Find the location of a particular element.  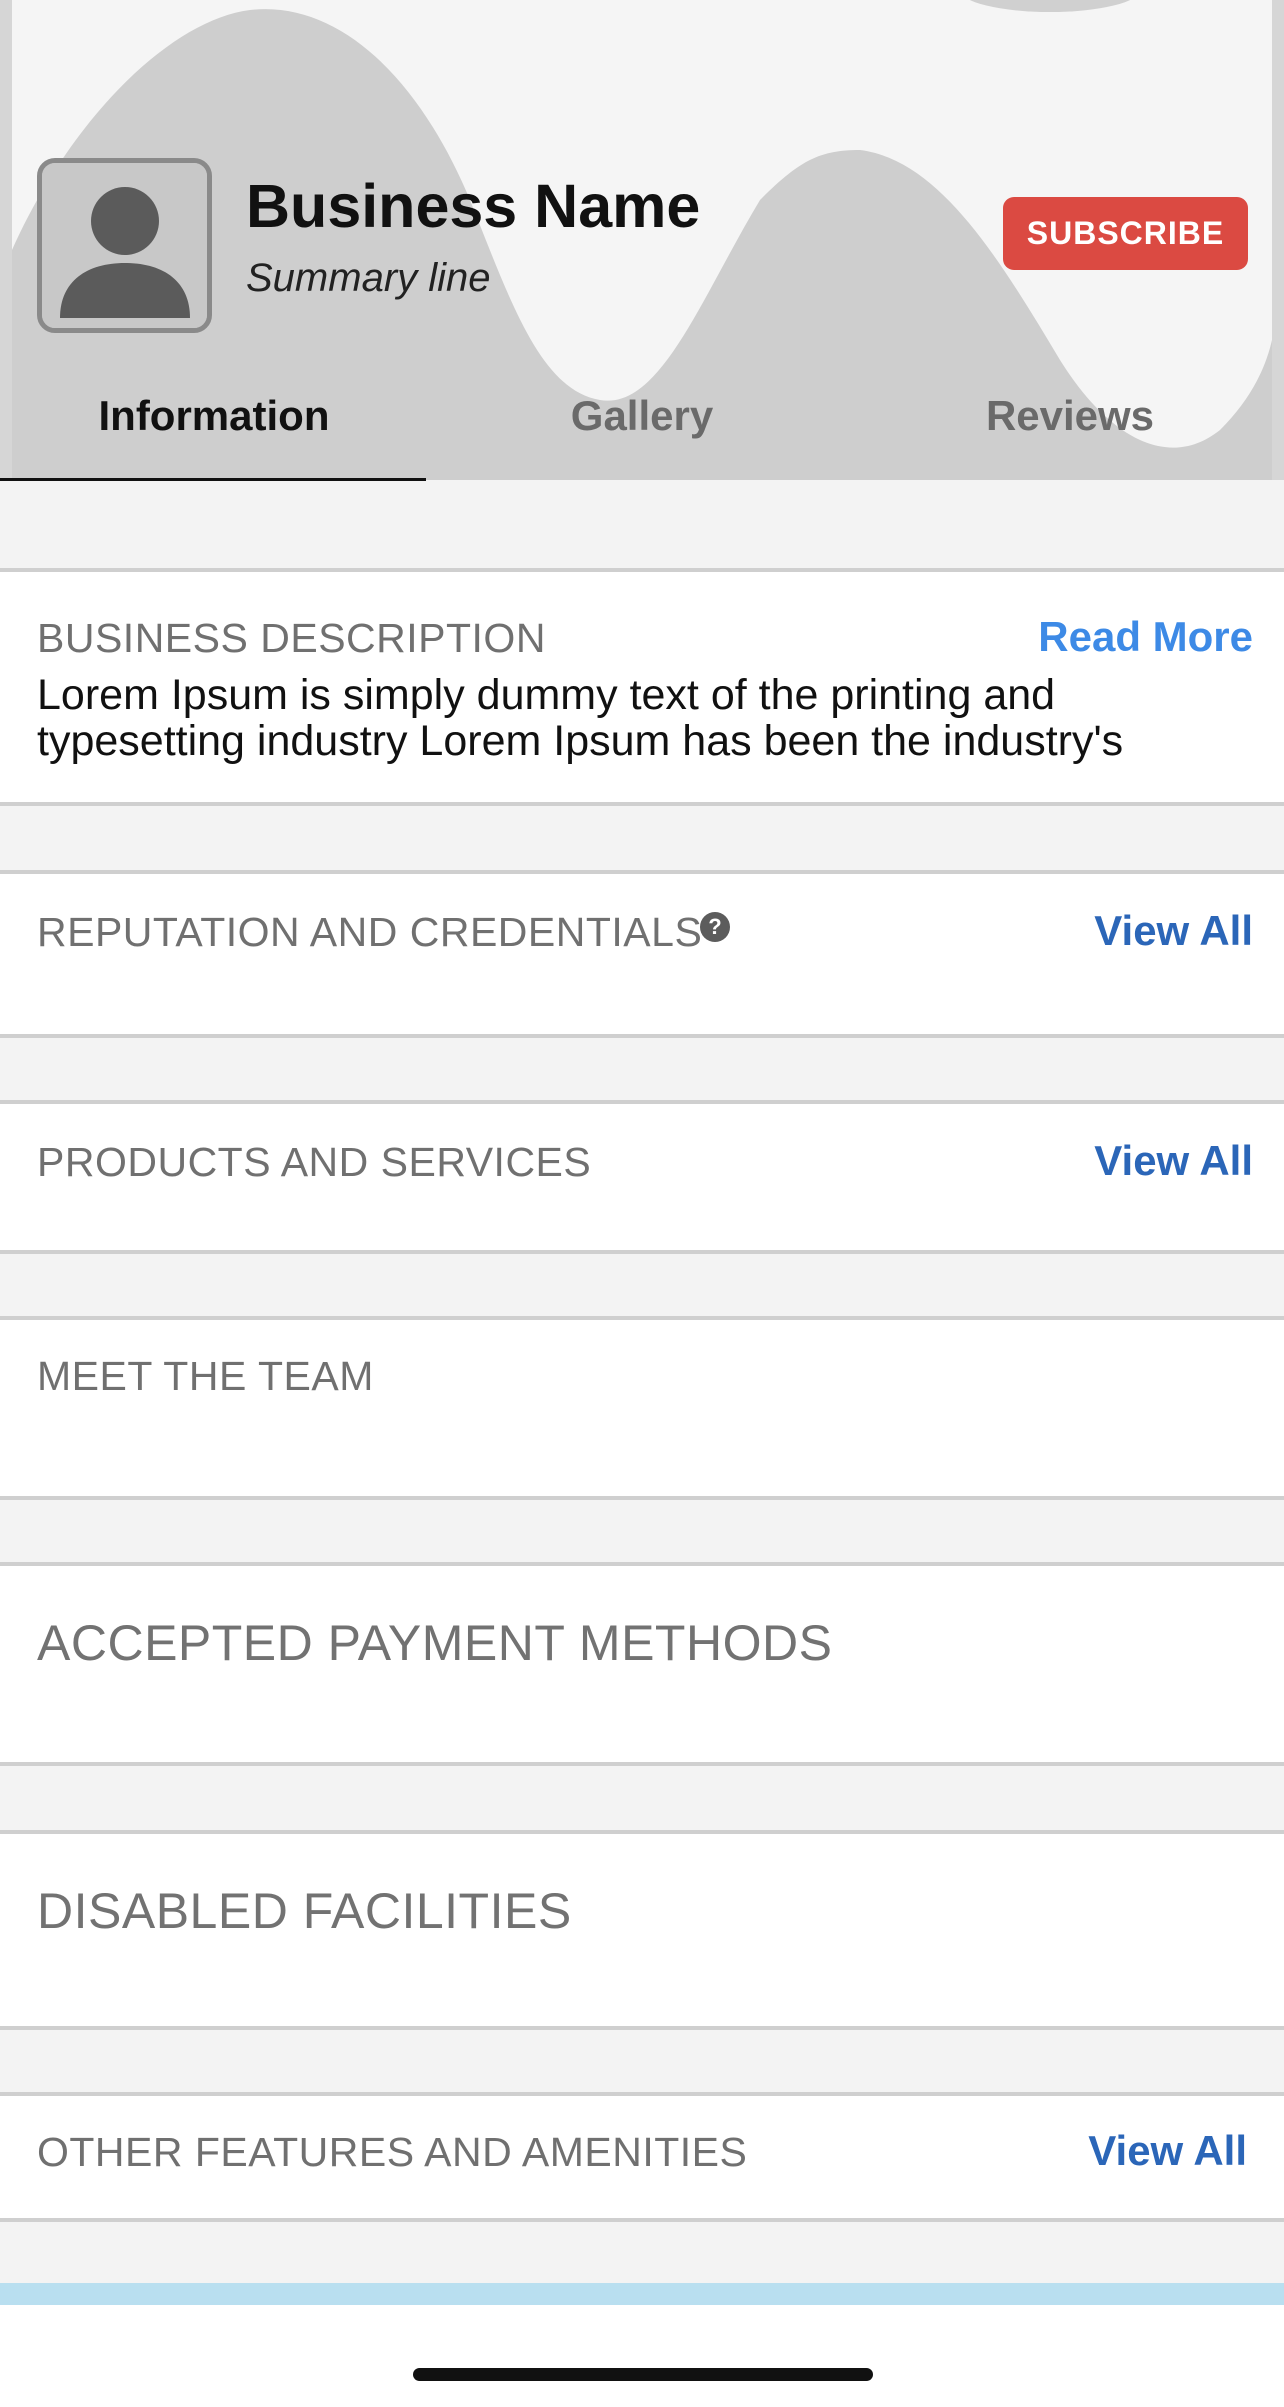

section-payment-methods: ACCEPTED PAYMENT METHODS is located at coordinates (642, 1664).